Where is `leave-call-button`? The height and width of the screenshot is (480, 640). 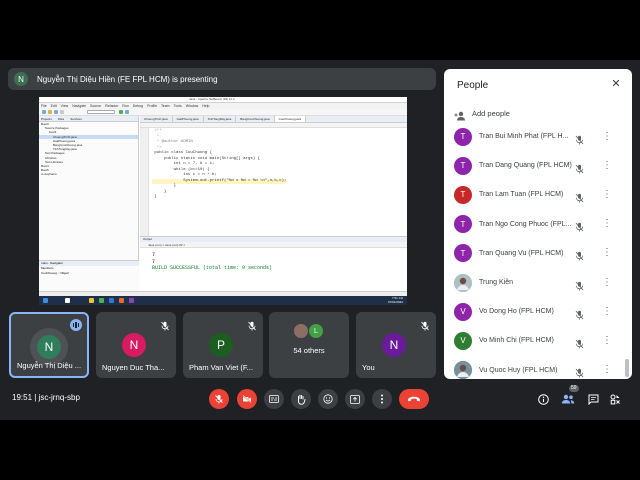 leave-call-button is located at coordinates (414, 399).